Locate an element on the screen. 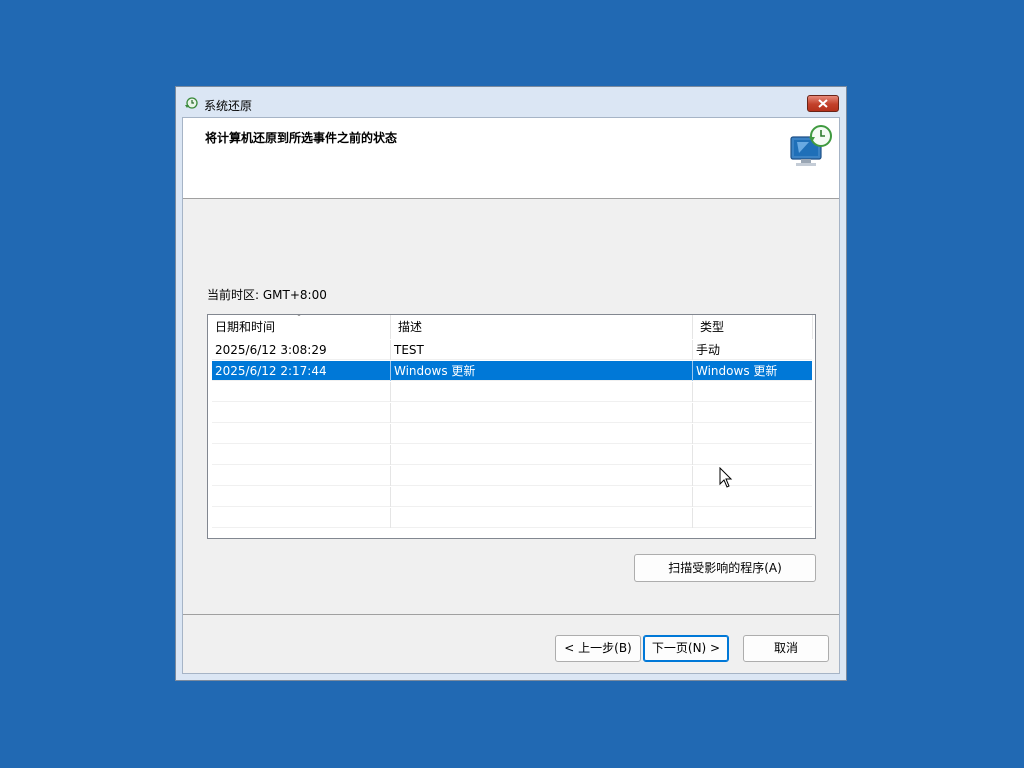 This screenshot has height=768, width=1024. cancel-button: 取消 is located at coordinates (786, 648).